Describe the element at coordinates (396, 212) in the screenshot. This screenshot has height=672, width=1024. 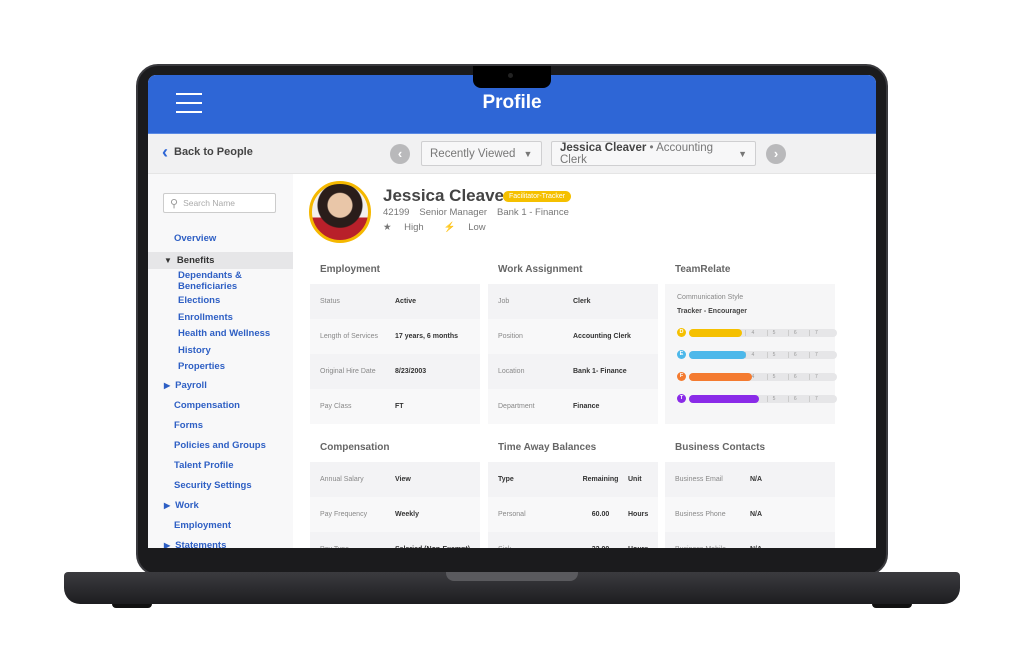
I see `employee-id: 42199` at that location.